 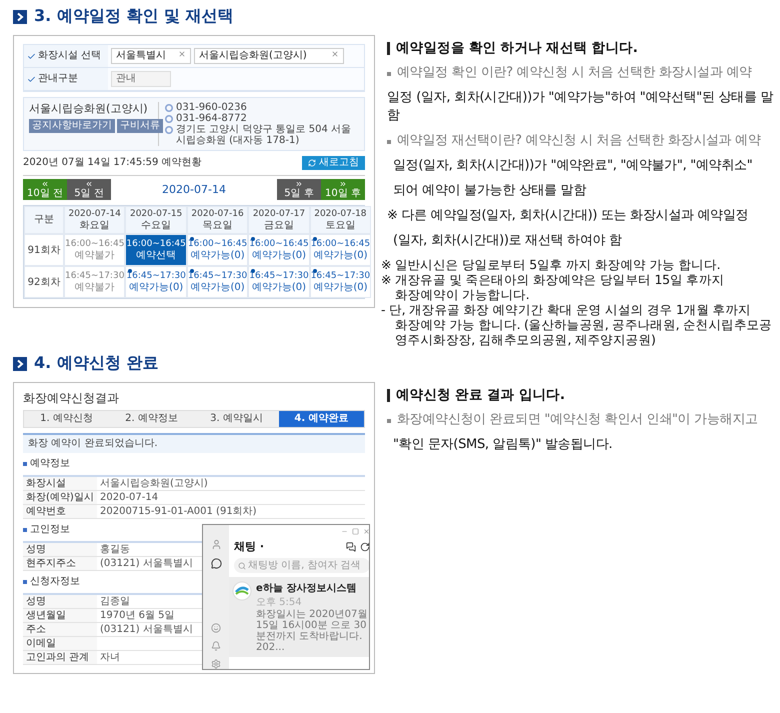 What do you see at coordinates (216, 628) in the screenshot?
I see `smile-icon` at bounding box center [216, 628].